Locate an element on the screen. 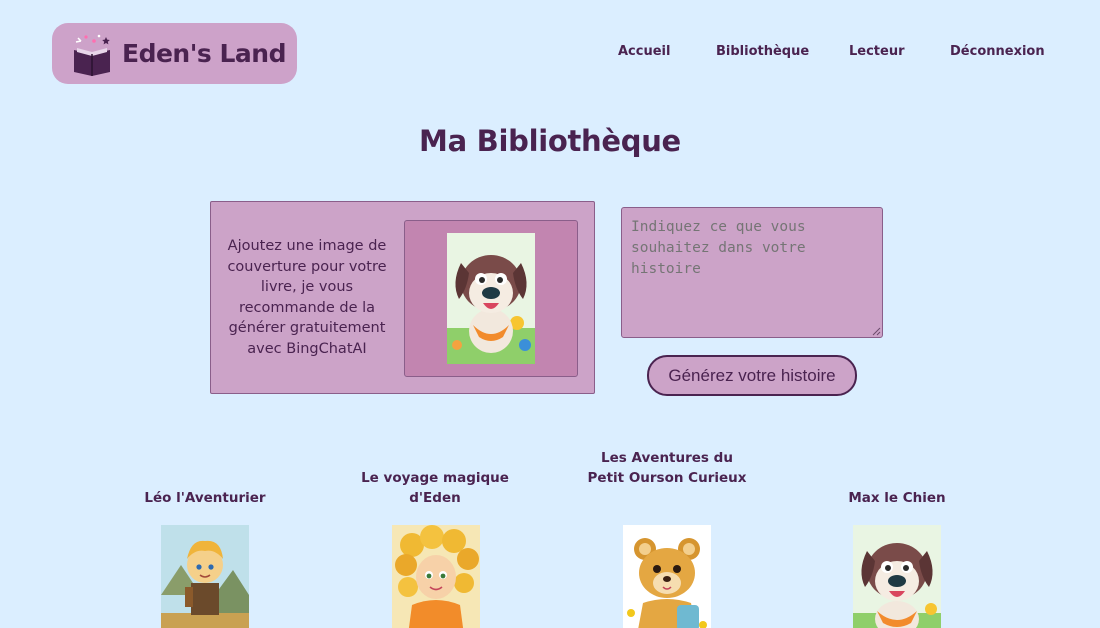 The width and height of the screenshot is (1100, 628). book-card: Léo l'Aventurier is located at coordinates (205, 538).